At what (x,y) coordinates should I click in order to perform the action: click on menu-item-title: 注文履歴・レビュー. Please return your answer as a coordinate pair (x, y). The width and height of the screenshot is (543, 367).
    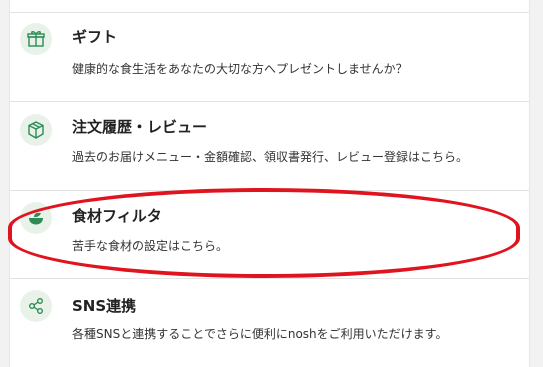
    Looking at the image, I should click on (140, 127).